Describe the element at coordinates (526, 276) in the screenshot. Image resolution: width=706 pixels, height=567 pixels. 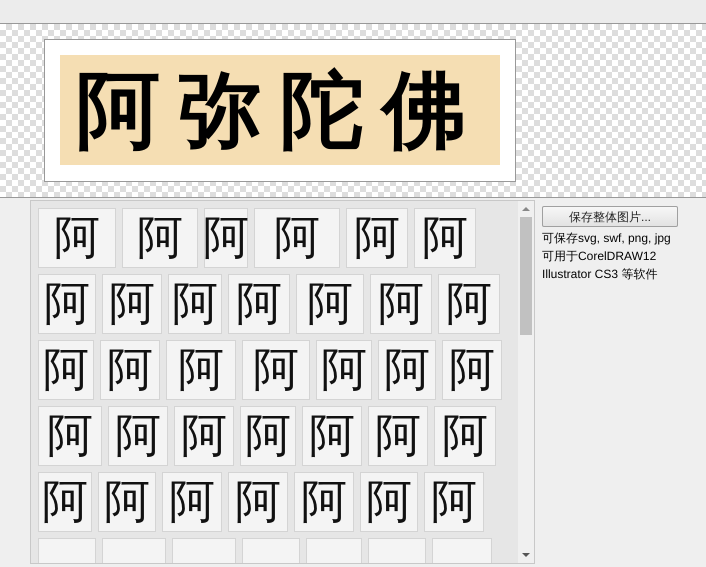
I see `scrollbar-thumb` at that location.